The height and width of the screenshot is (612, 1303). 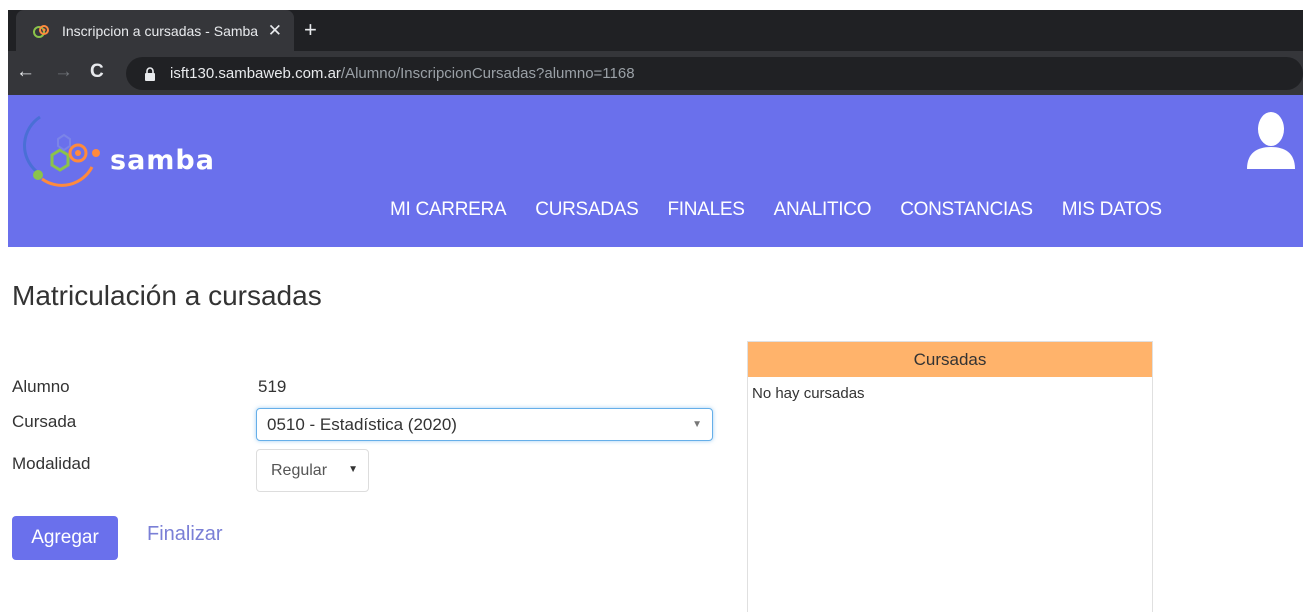 I want to click on samba-logo: samba, so click(x=118, y=149).